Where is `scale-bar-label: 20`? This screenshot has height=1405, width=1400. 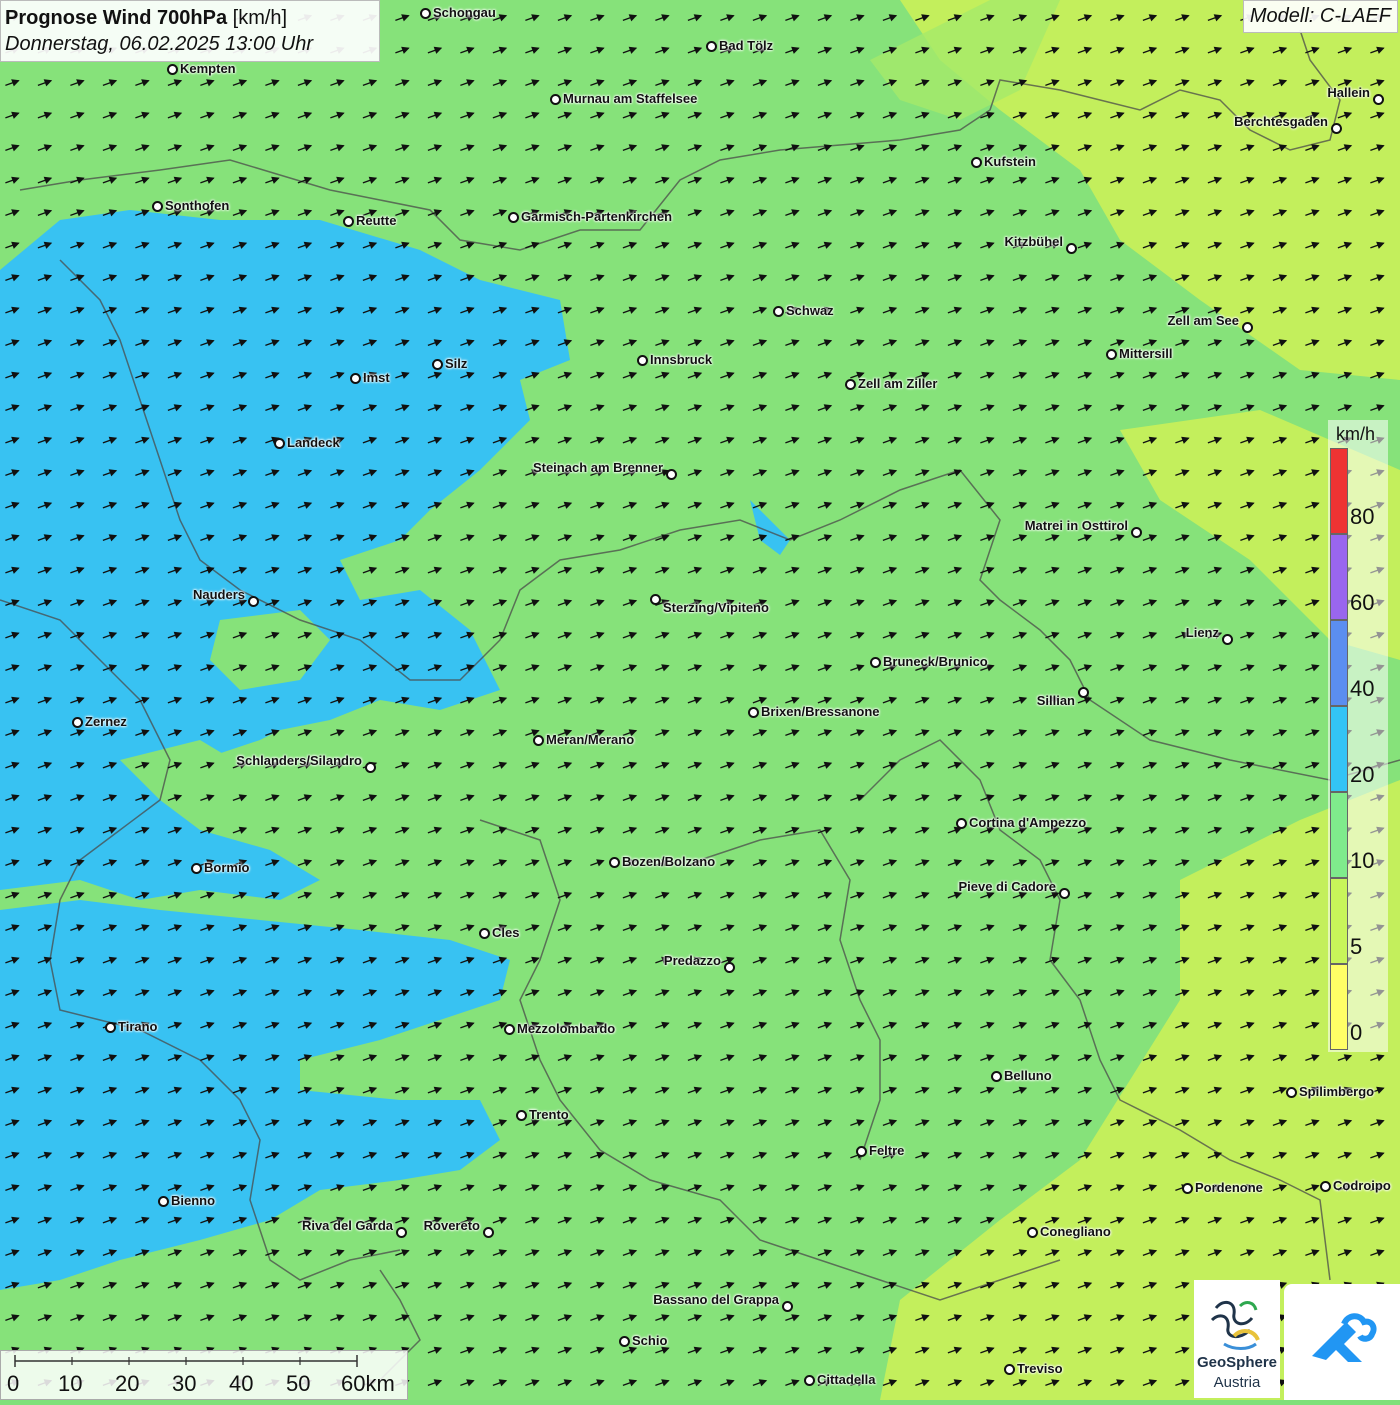
scale-bar-label: 20 is located at coordinates (127, 1383).